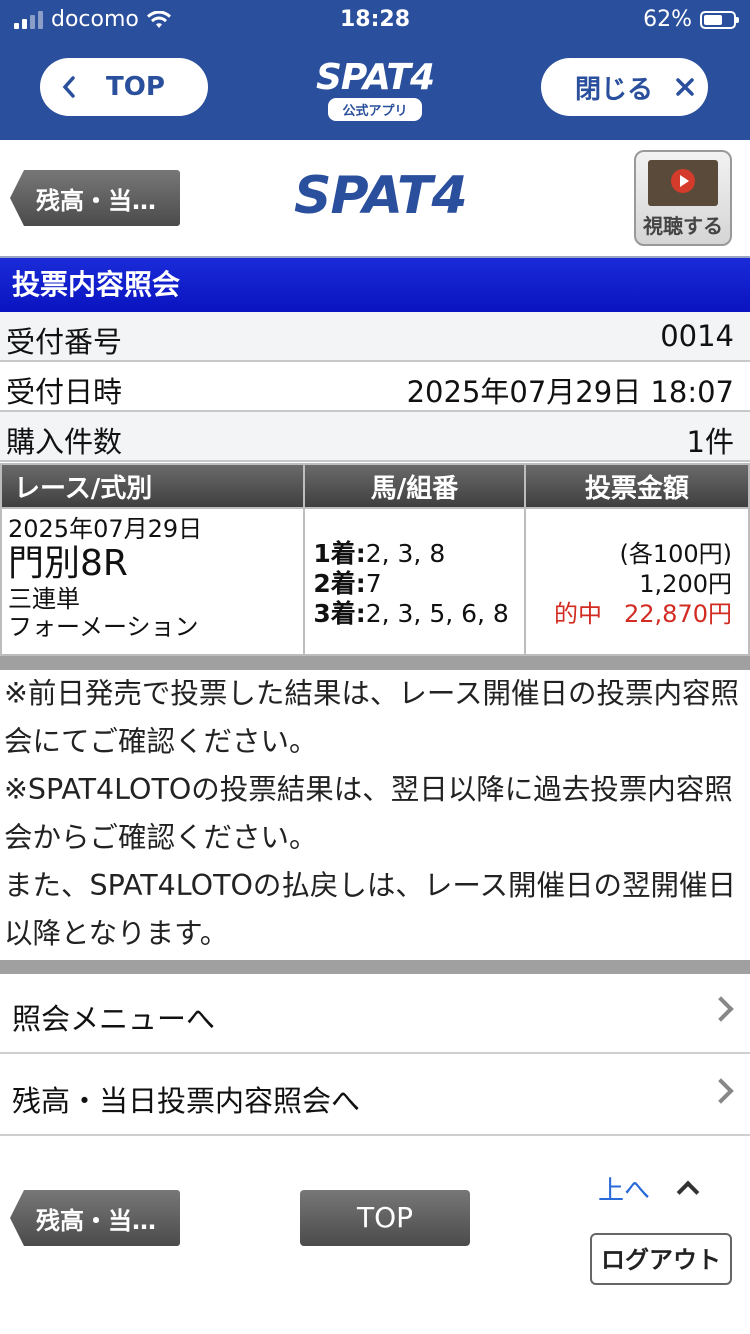 Image resolution: width=750 pixels, height=1334 pixels. What do you see at coordinates (636, 486) in the screenshot?
I see `col-header-amount: 投票金額` at bounding box center [636, 486].